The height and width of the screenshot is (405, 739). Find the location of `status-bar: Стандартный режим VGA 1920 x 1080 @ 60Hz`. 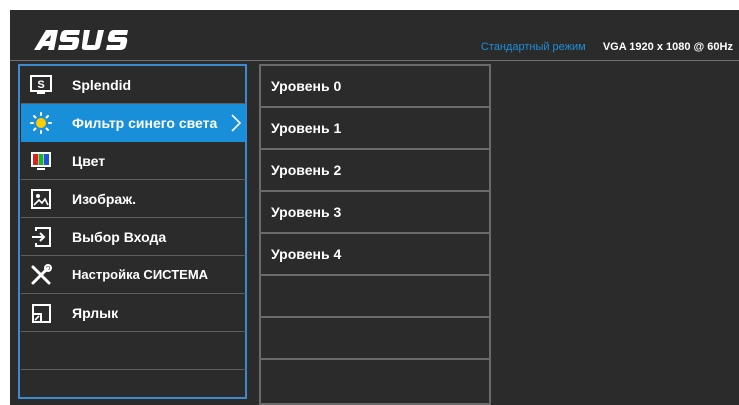

status-bar: Стандартный режим VGA 1920 x 1080 @ 60Hz is located at coordinates (607, 47).